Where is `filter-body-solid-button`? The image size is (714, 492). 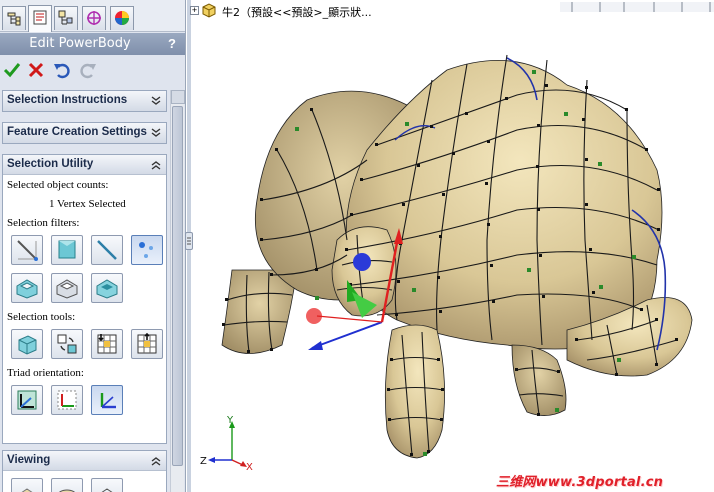
filter-body-solid-button is located at coordinates (67, 288).